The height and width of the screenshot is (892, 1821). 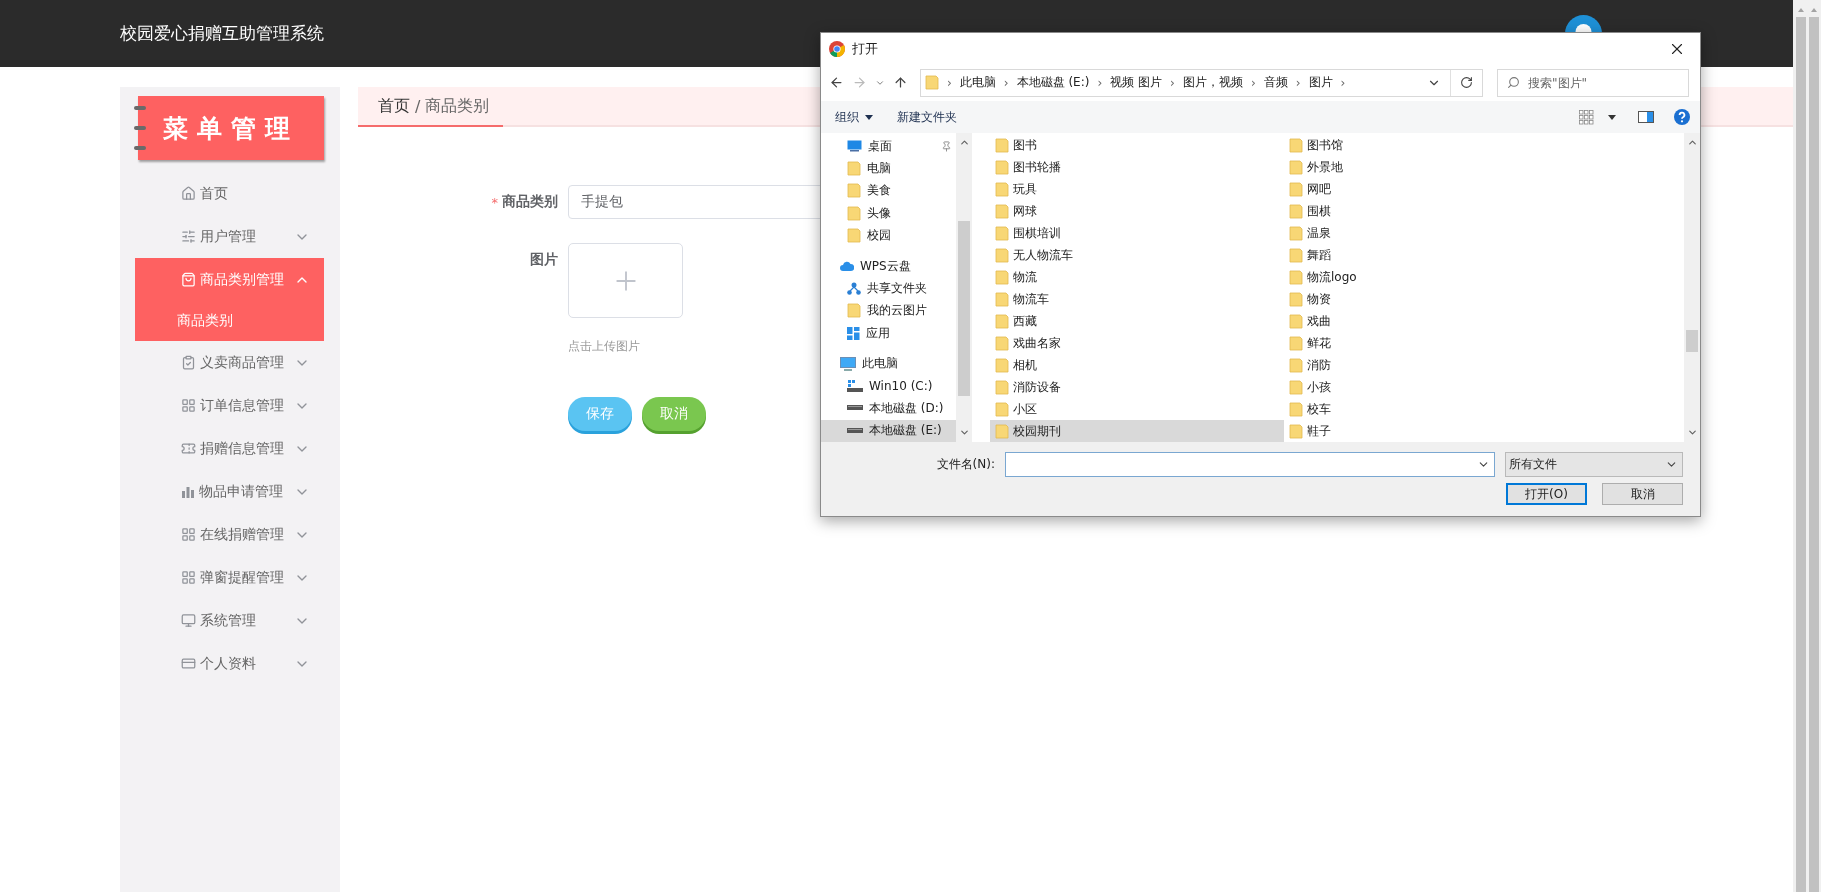 What do you see at coordinates (1057, 145) in the screenshot?
I see `folder-item: 图书` at bounding box center [1057, 145].